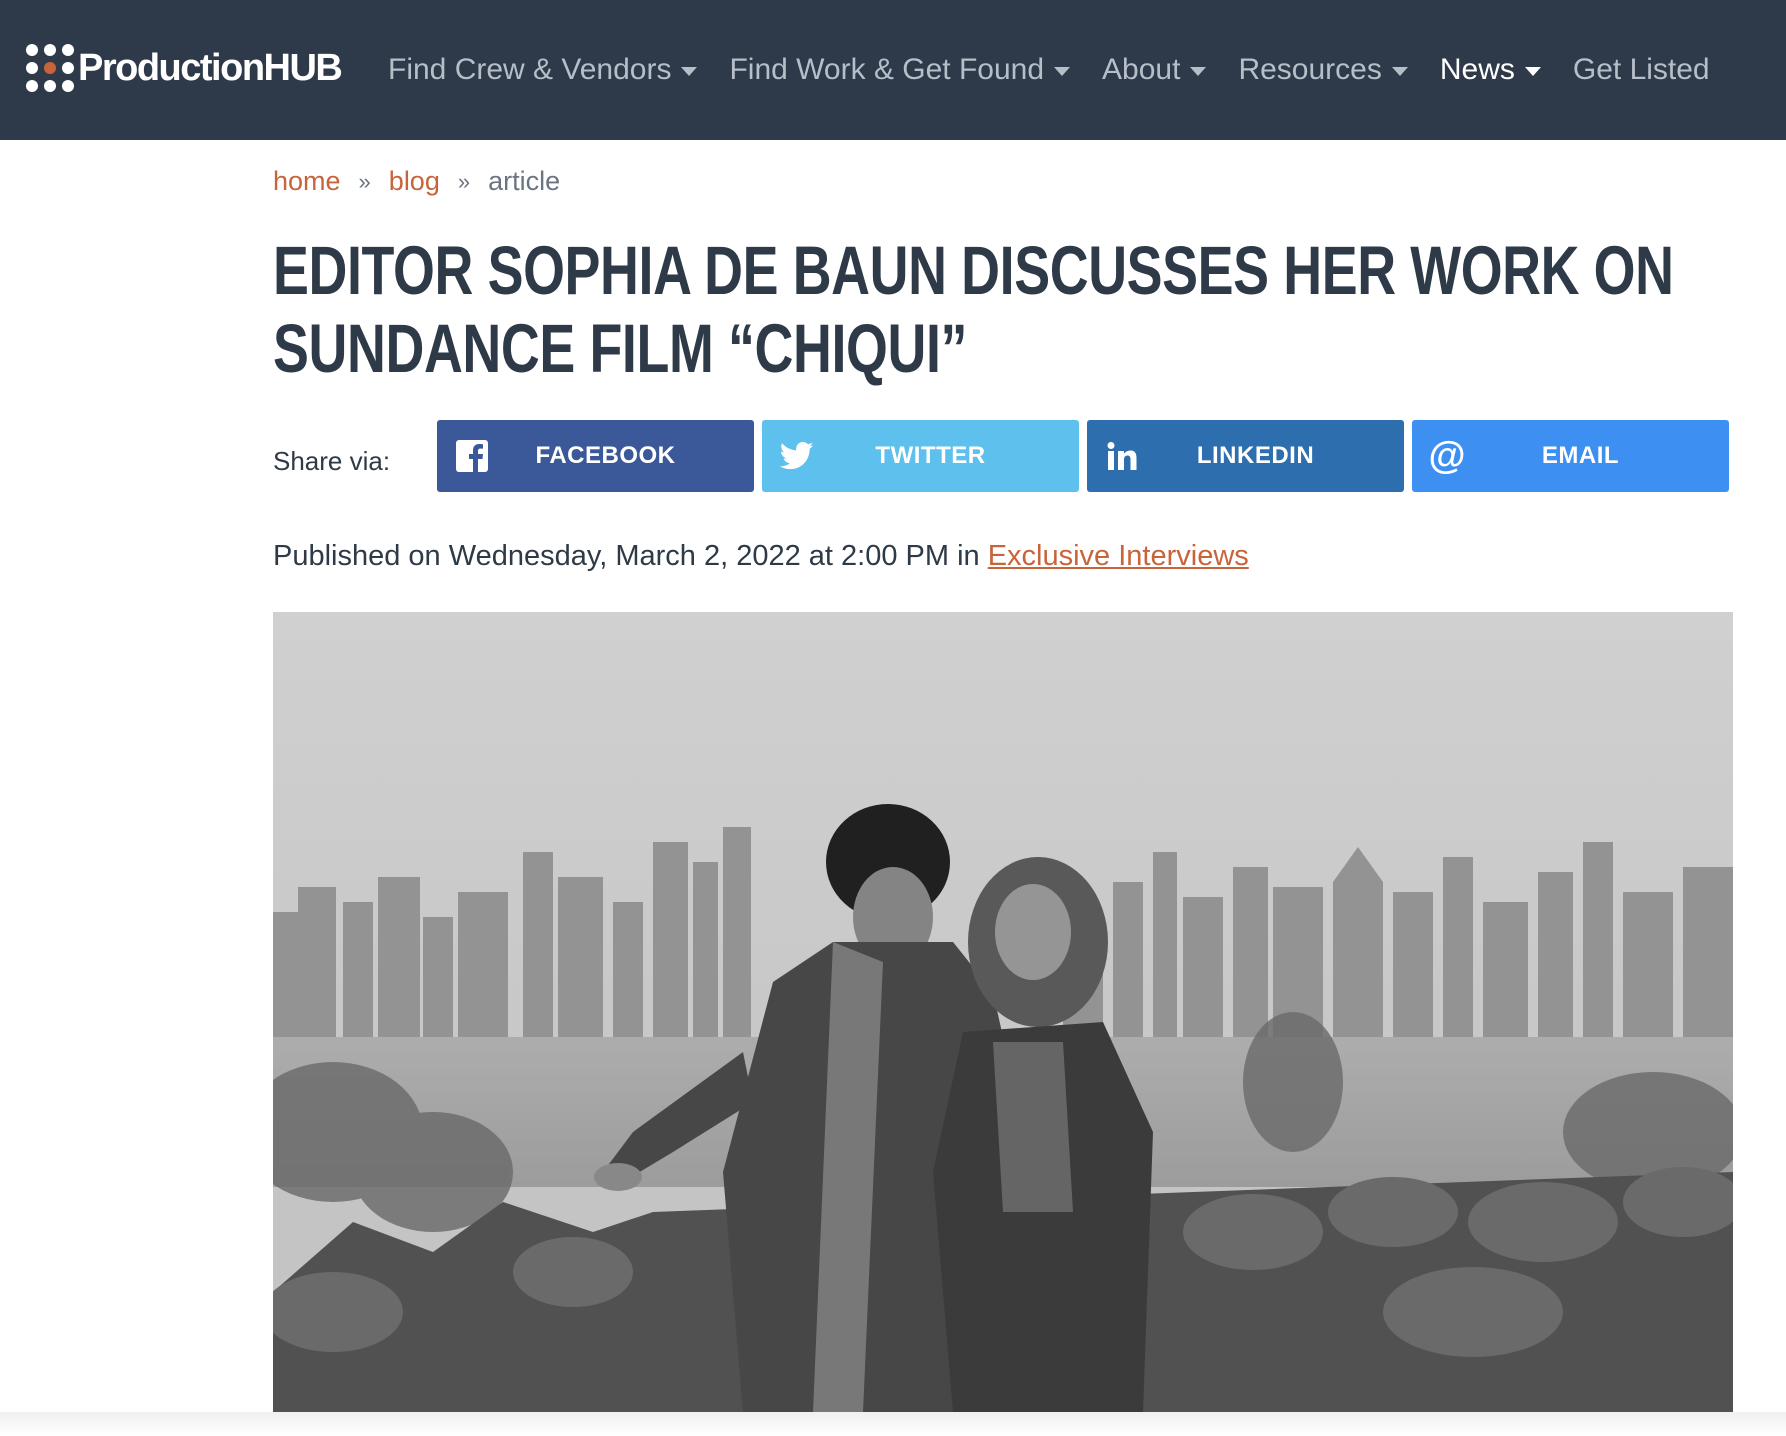 The image size is (1786, 1436). Describe the element at coordinates (893, 1424) in the screenshot. I see `page-fold-shadow` at that location.